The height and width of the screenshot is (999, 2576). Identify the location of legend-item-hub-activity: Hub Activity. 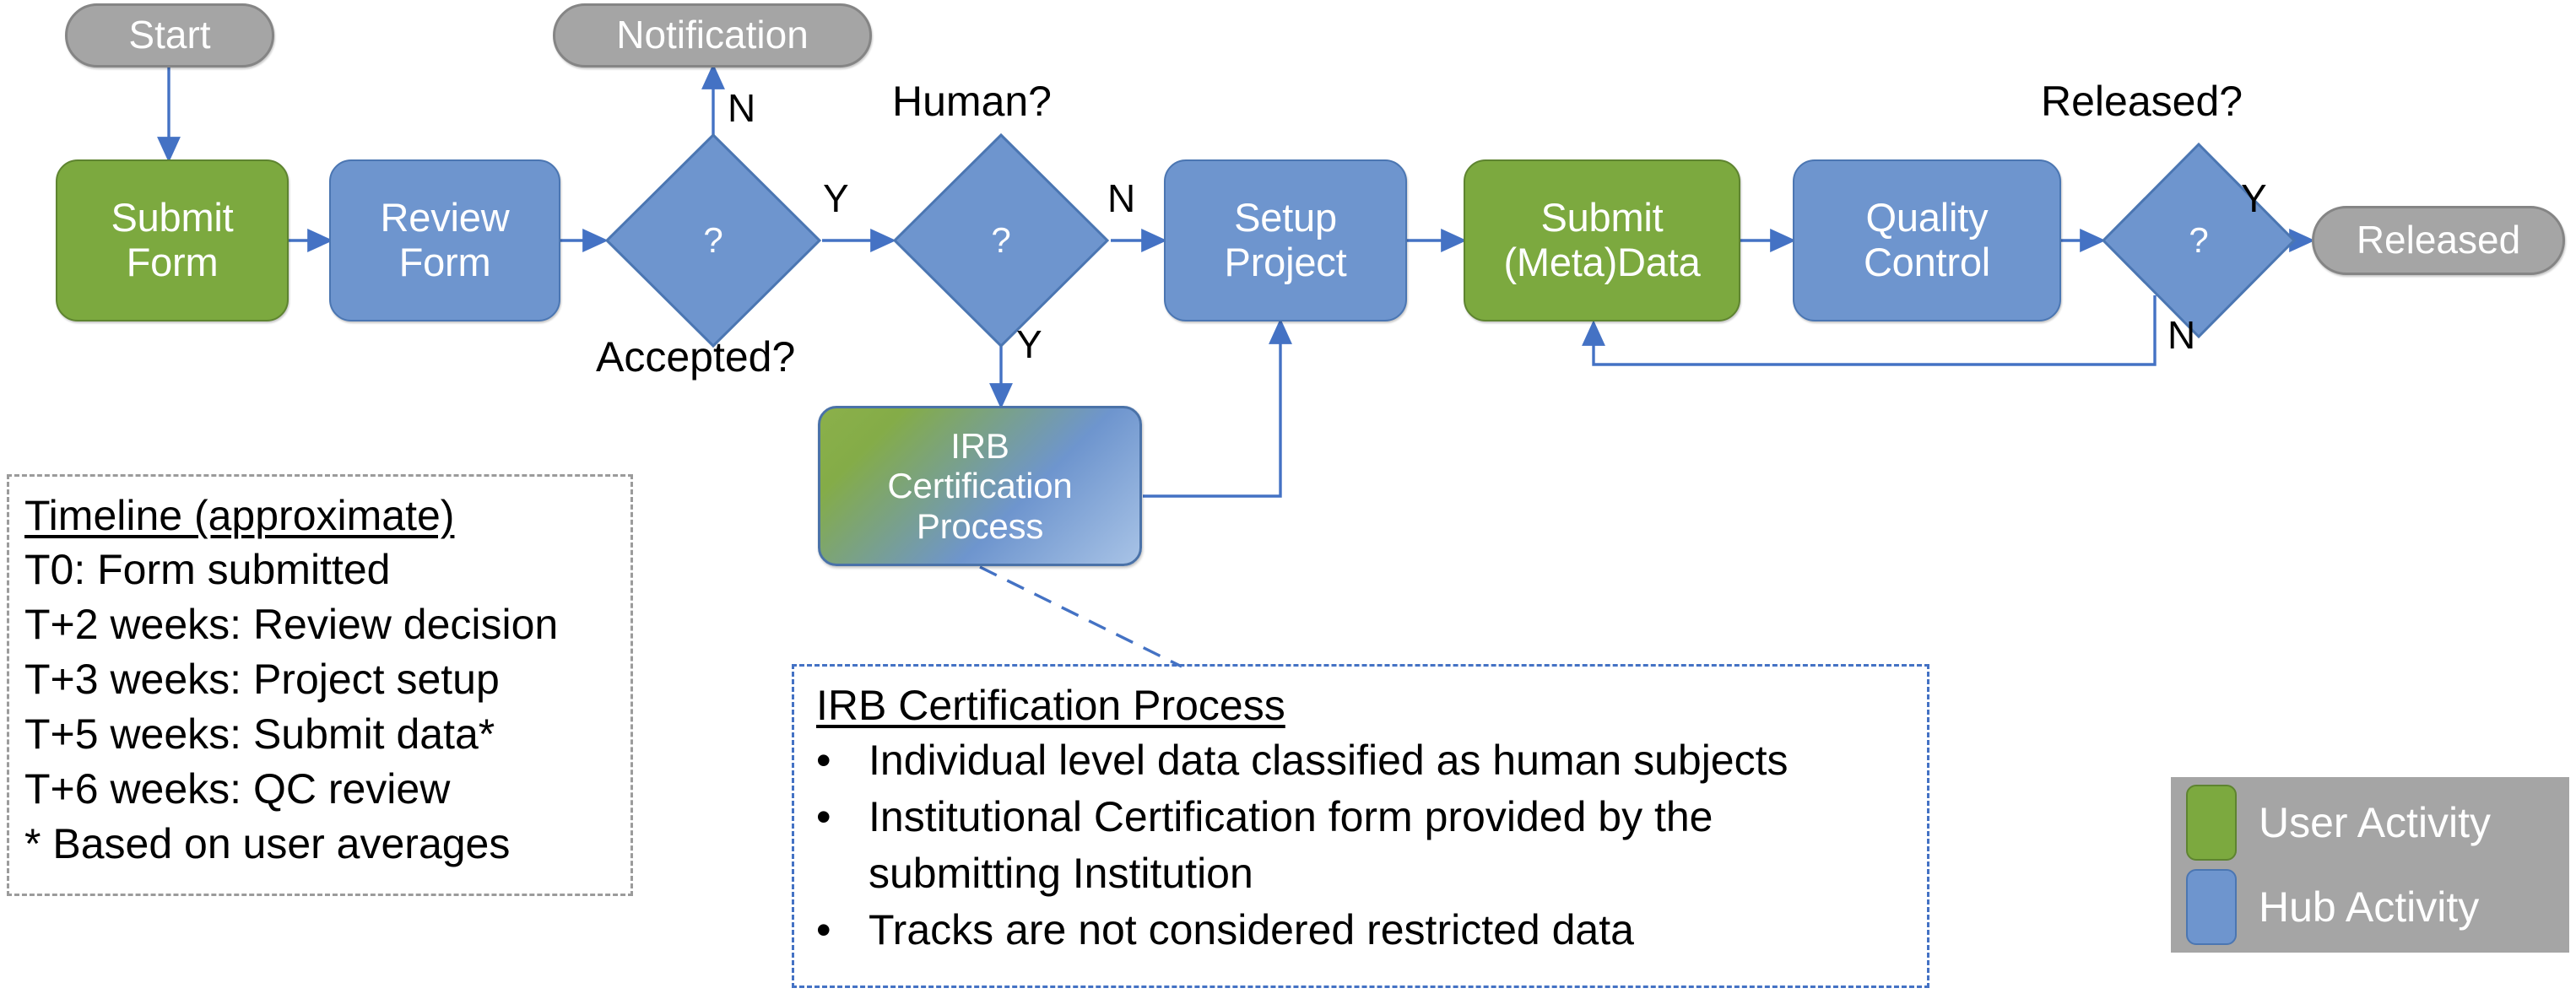
(2370, 907).